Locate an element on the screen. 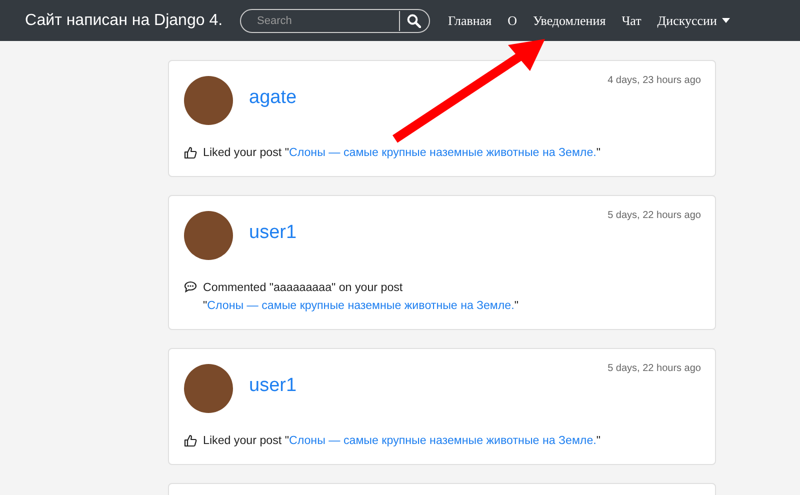  post-link: Земле. is located at coordinates (495, 305).